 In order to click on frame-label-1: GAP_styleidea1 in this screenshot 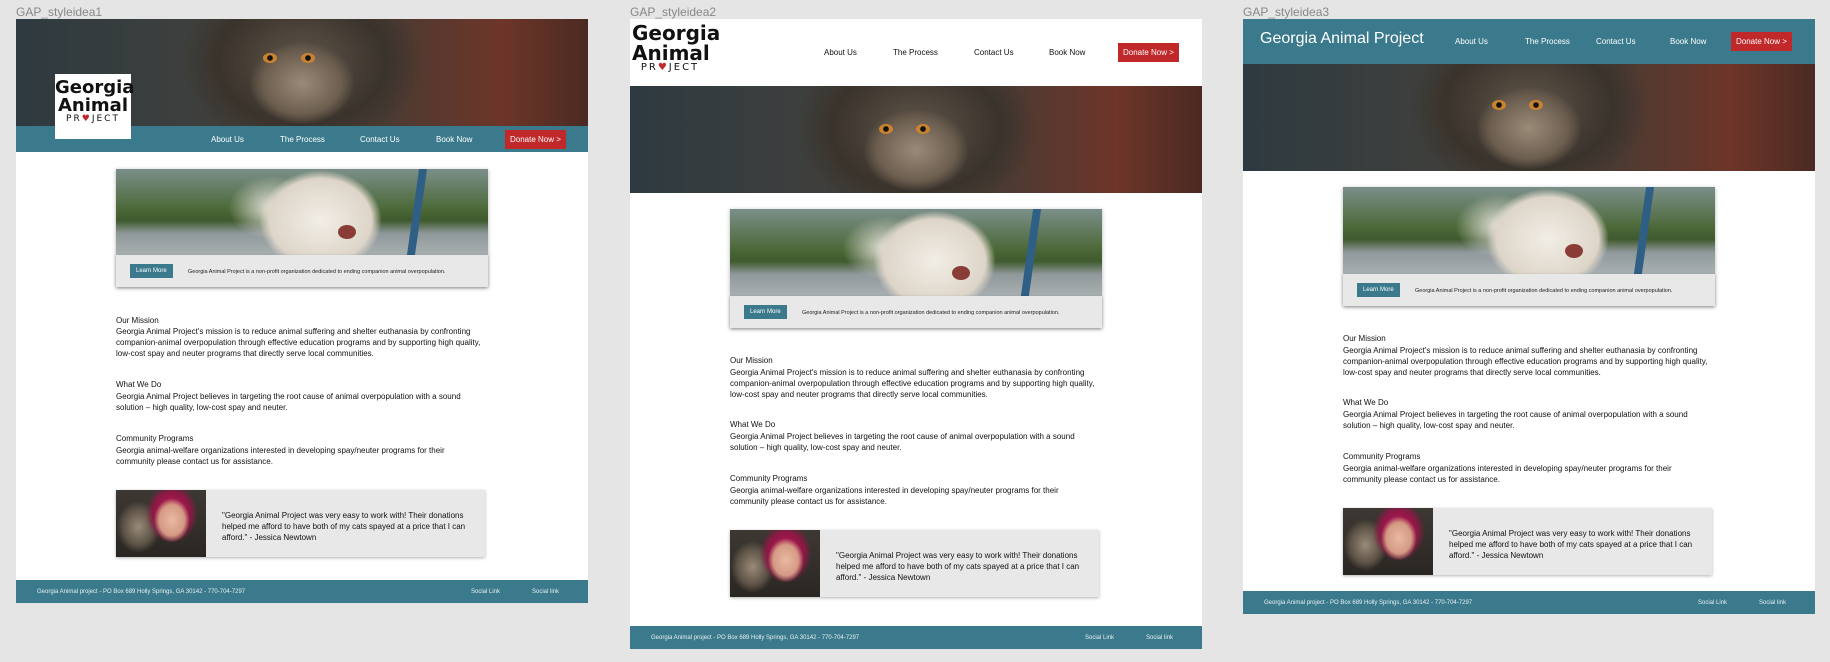, I will do `click(59, 12)`.